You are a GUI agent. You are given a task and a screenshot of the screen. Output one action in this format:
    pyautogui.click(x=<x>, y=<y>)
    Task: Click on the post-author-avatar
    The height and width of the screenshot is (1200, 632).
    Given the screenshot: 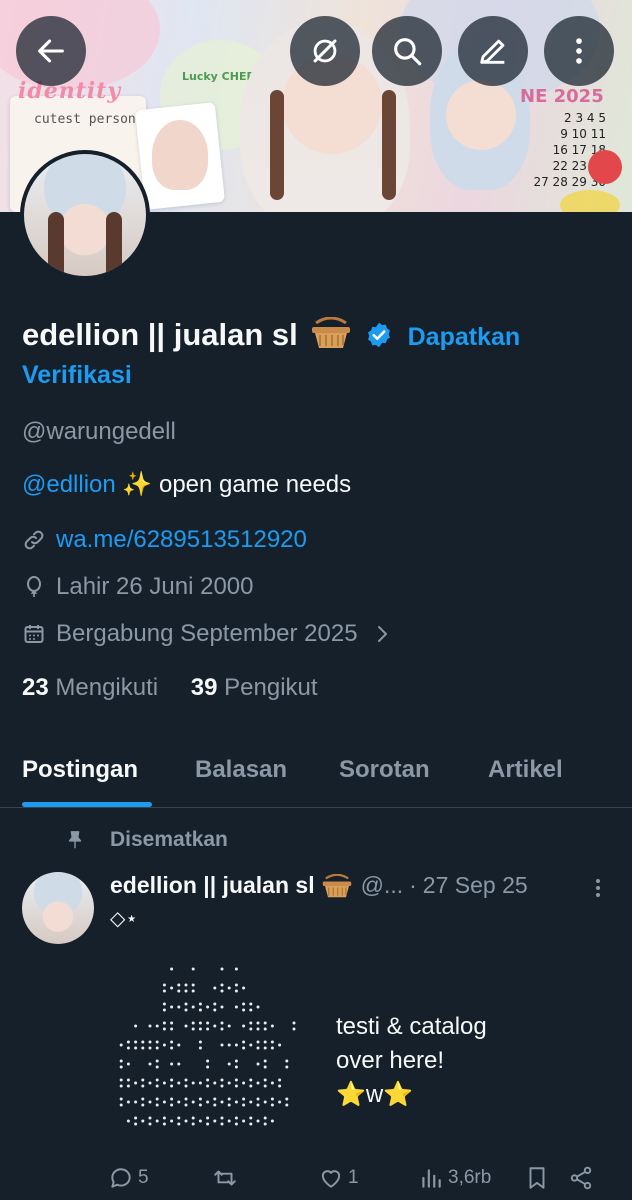 What is the action you would take?
    pyautogui.click(x=58, y=908)
    